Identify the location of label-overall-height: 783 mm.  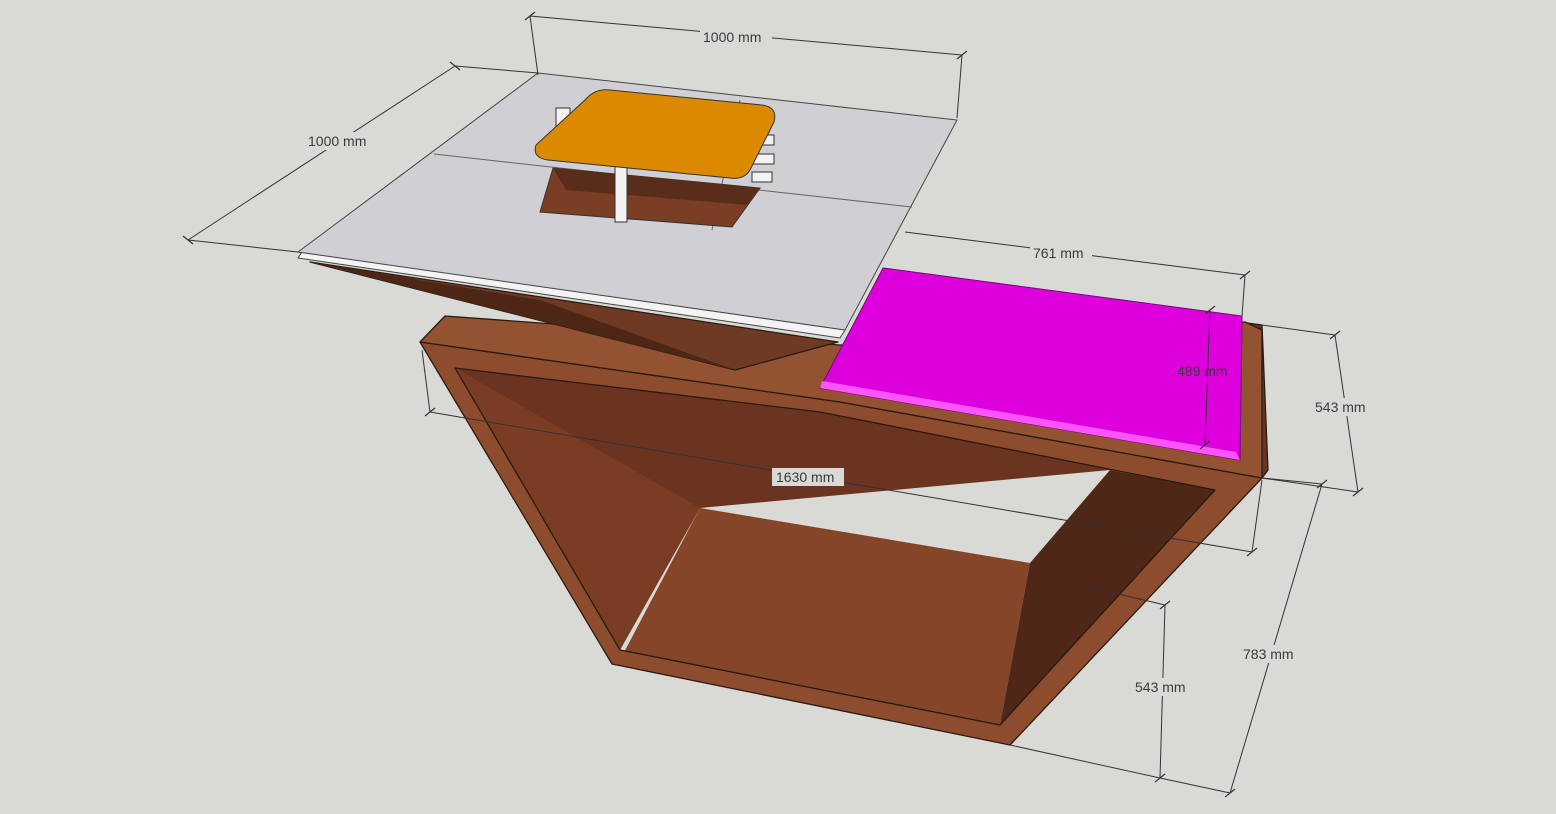
(1268, 654).